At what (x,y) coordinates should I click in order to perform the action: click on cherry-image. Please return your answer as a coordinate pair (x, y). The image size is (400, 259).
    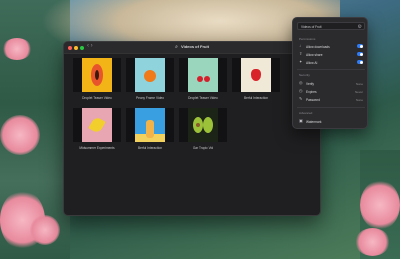
    Looking at the image, I should click on (203, 75).